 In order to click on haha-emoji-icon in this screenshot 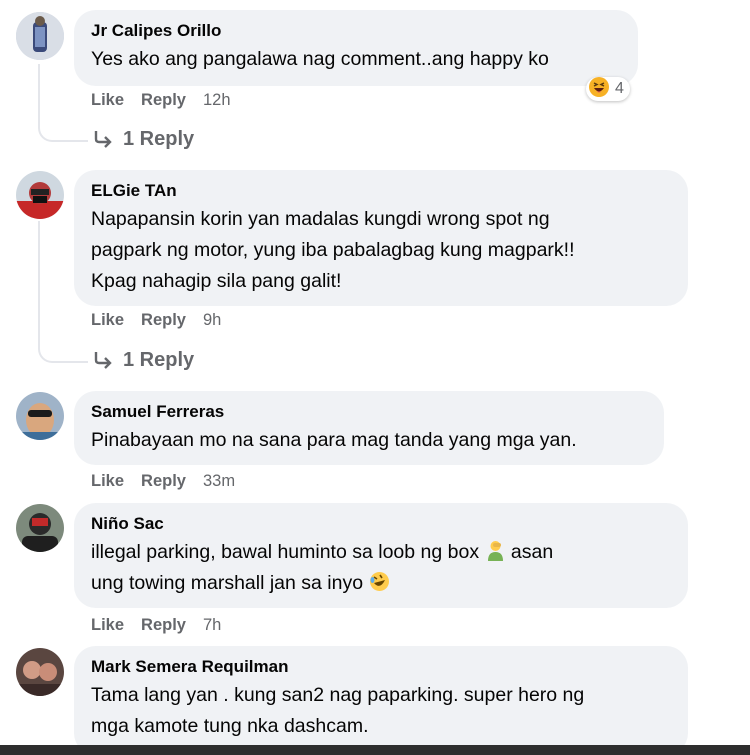, I will do `click(599, 87)`.